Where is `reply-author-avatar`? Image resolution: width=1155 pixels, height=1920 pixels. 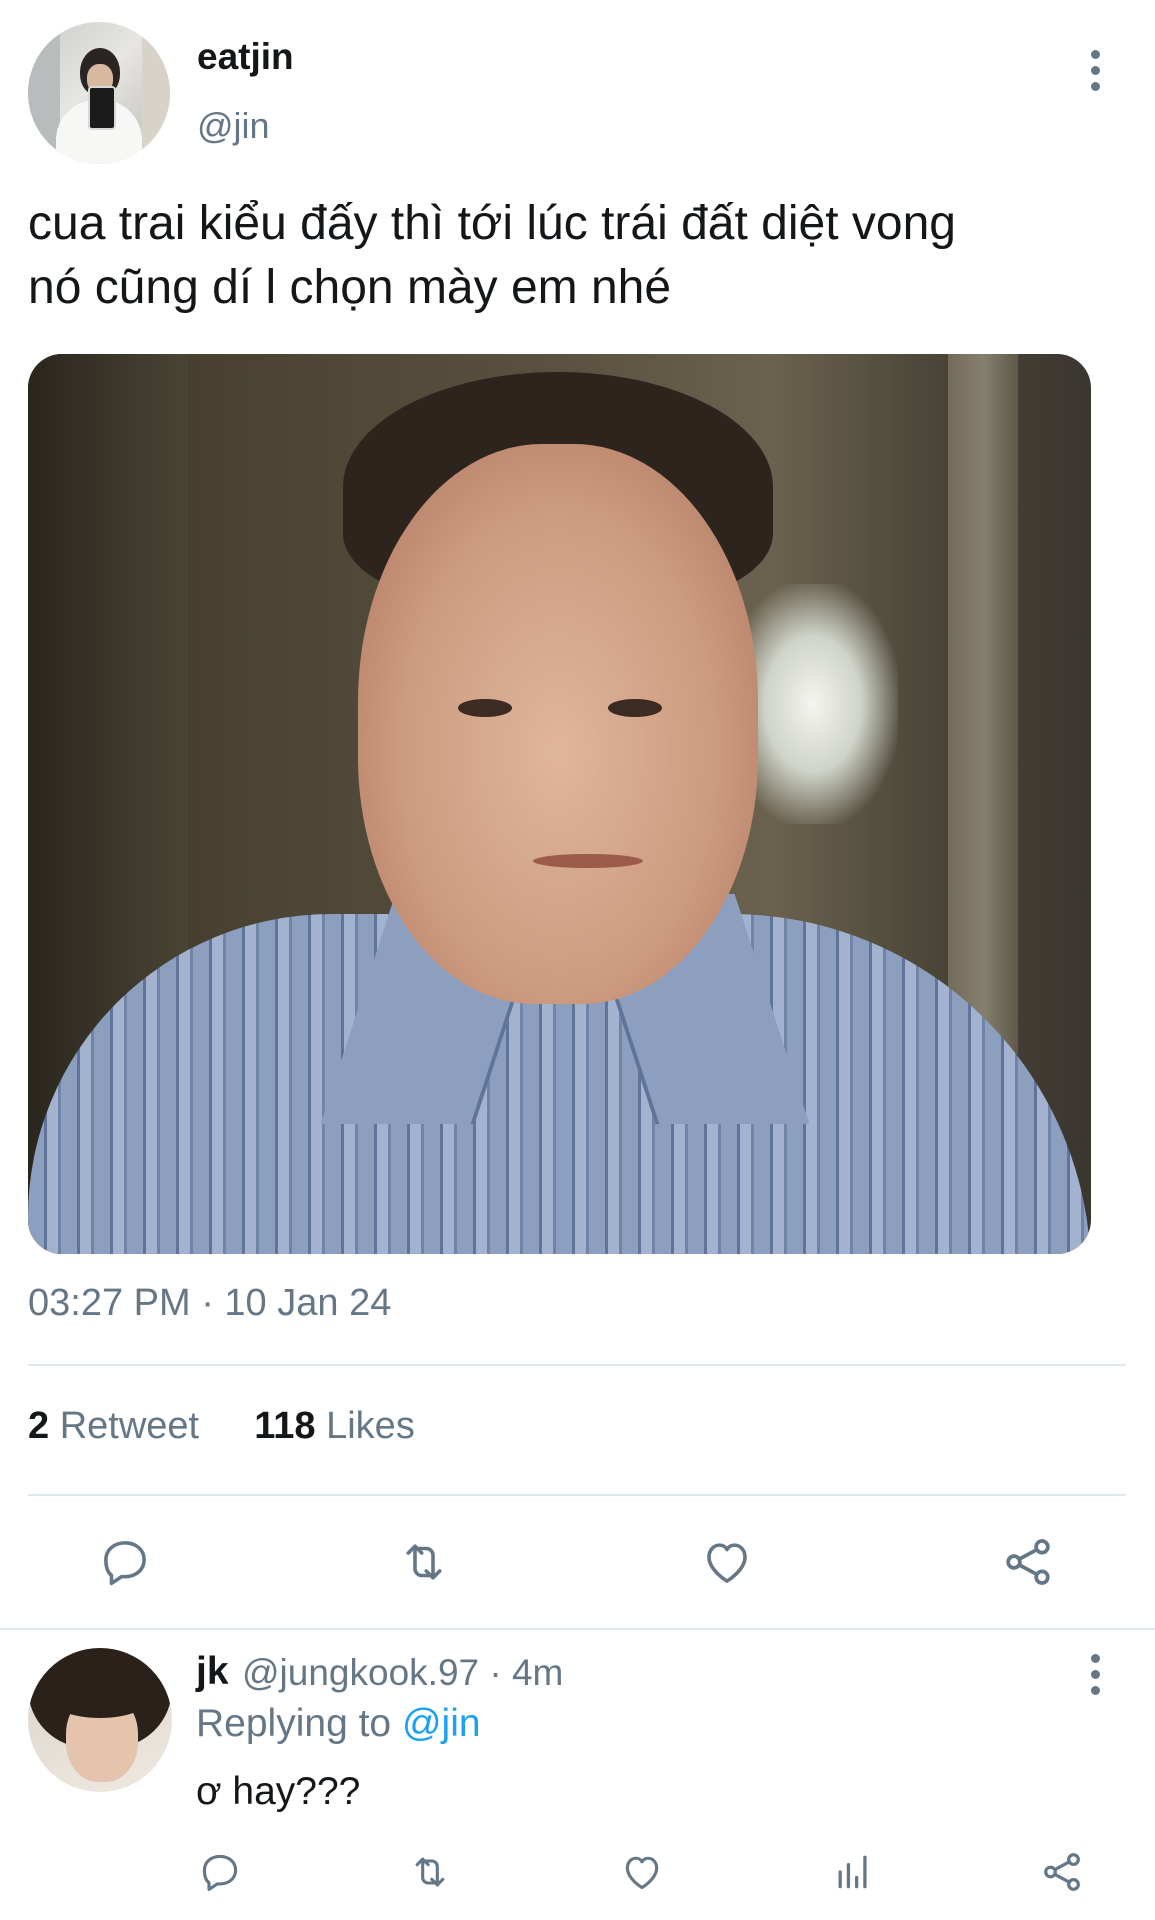
reply-author-avatar is located at coordinates (100, 1720).